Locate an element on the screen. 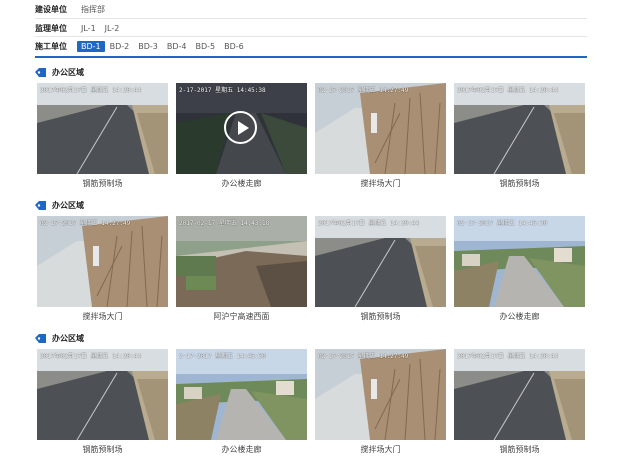 Image resolution: width=621 pixels, height=471 pixels. camera-thumbnail: 2017-02-17 星期五 14:43:18 is located at coordinates (241, 261).